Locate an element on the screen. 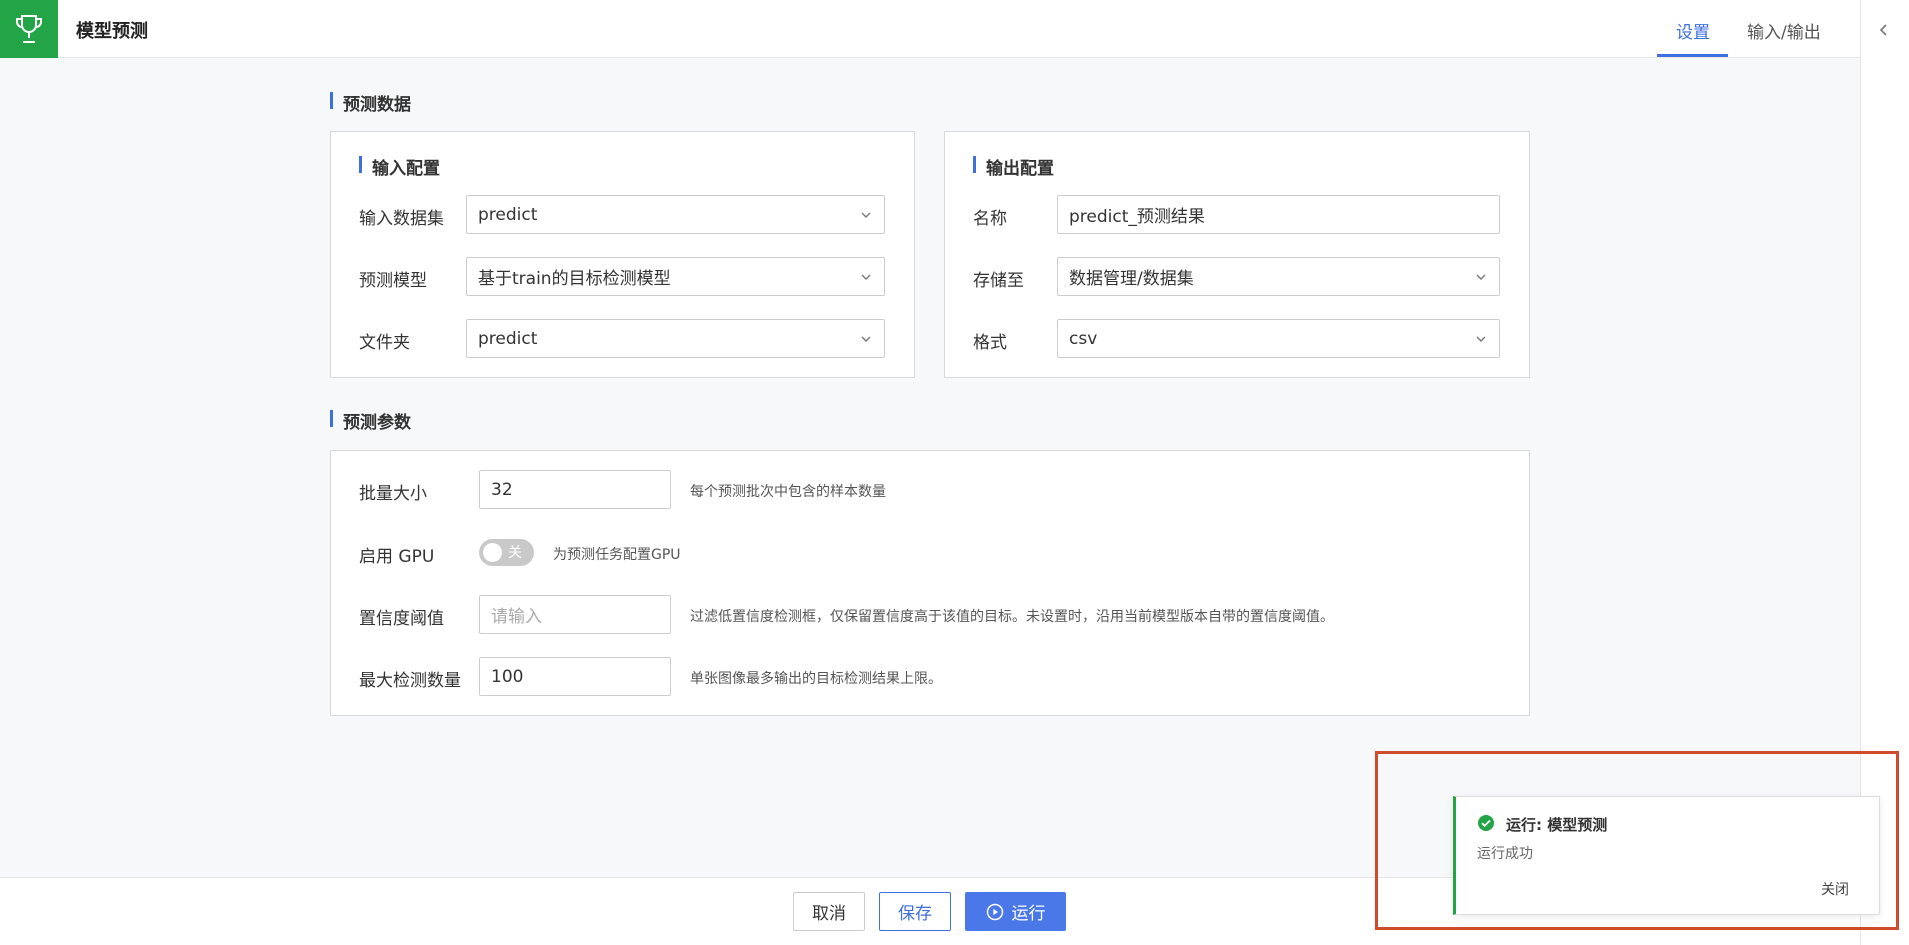 Image resolution: width=1909 pixels, height=945 pixels. folder-label: 文件夹 is located at coordinates (384, 343).